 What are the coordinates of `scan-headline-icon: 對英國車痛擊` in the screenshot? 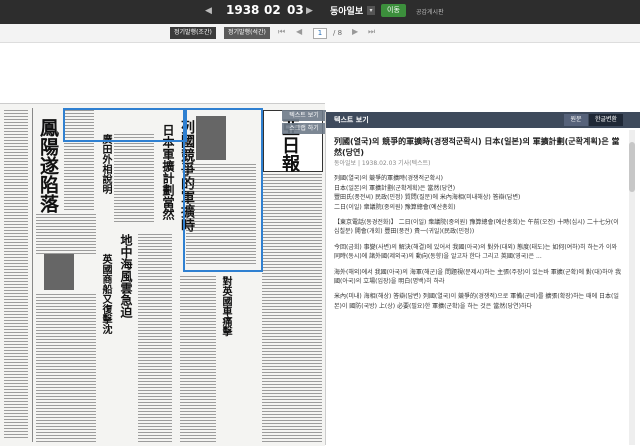 It's located at (225, 306).